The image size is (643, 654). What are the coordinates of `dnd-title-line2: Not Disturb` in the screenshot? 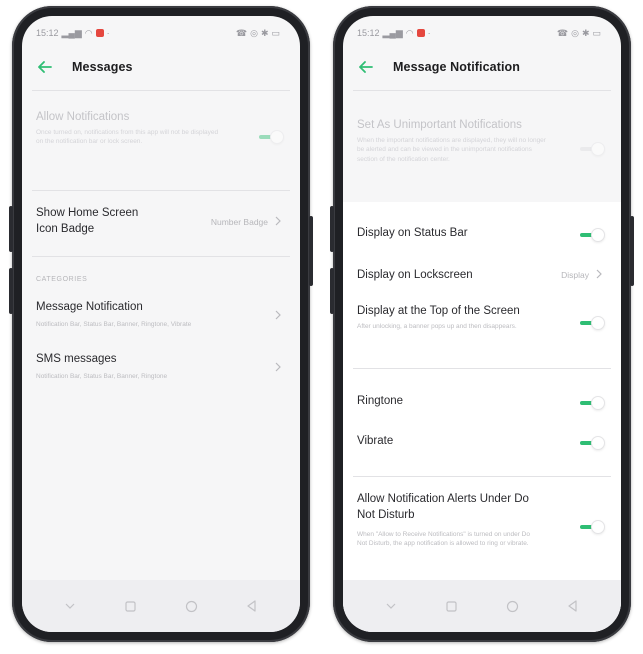 It's located at (386, 514).